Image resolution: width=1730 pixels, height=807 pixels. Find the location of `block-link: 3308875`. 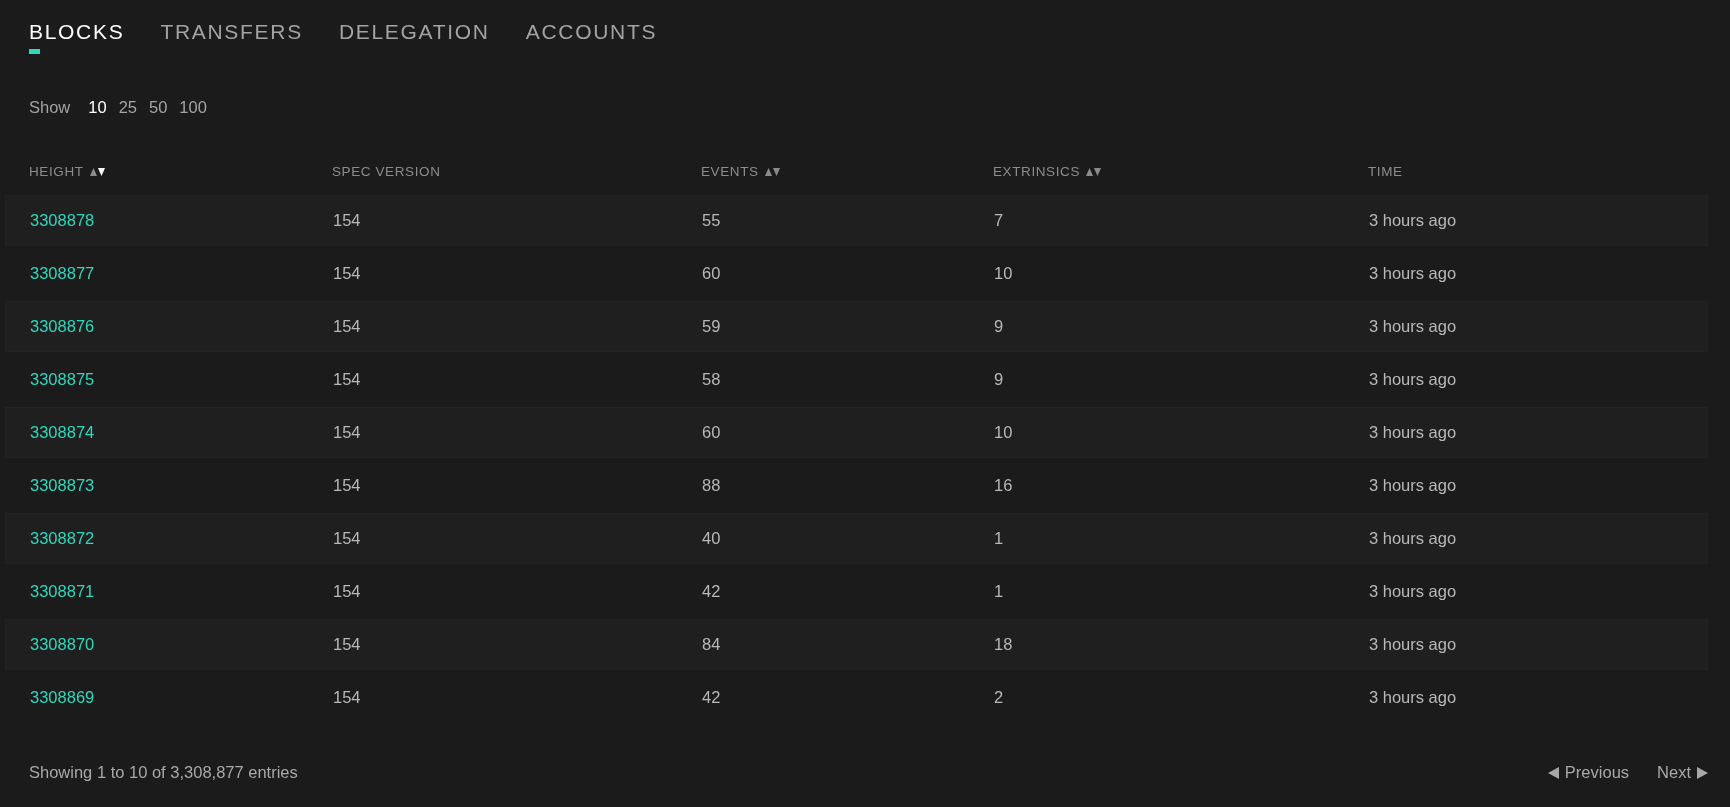

block-link: 3308875 is located at coordinates (181, 379).